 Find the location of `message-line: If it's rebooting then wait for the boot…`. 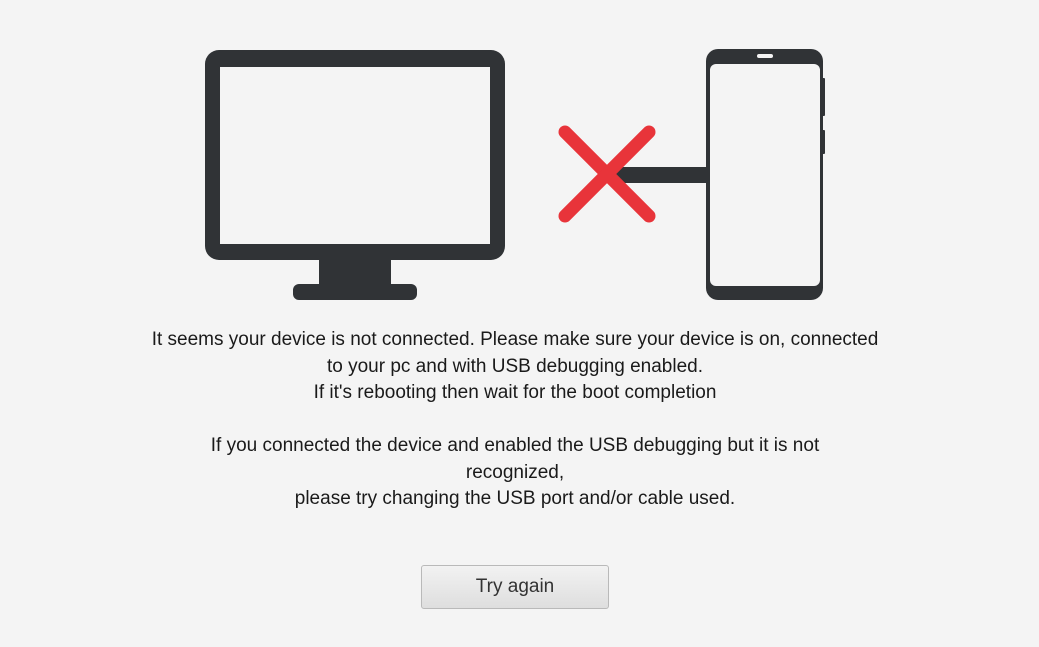

message-line: If it's rebooting then wait for the boot… is located at coordinates (515, 392).